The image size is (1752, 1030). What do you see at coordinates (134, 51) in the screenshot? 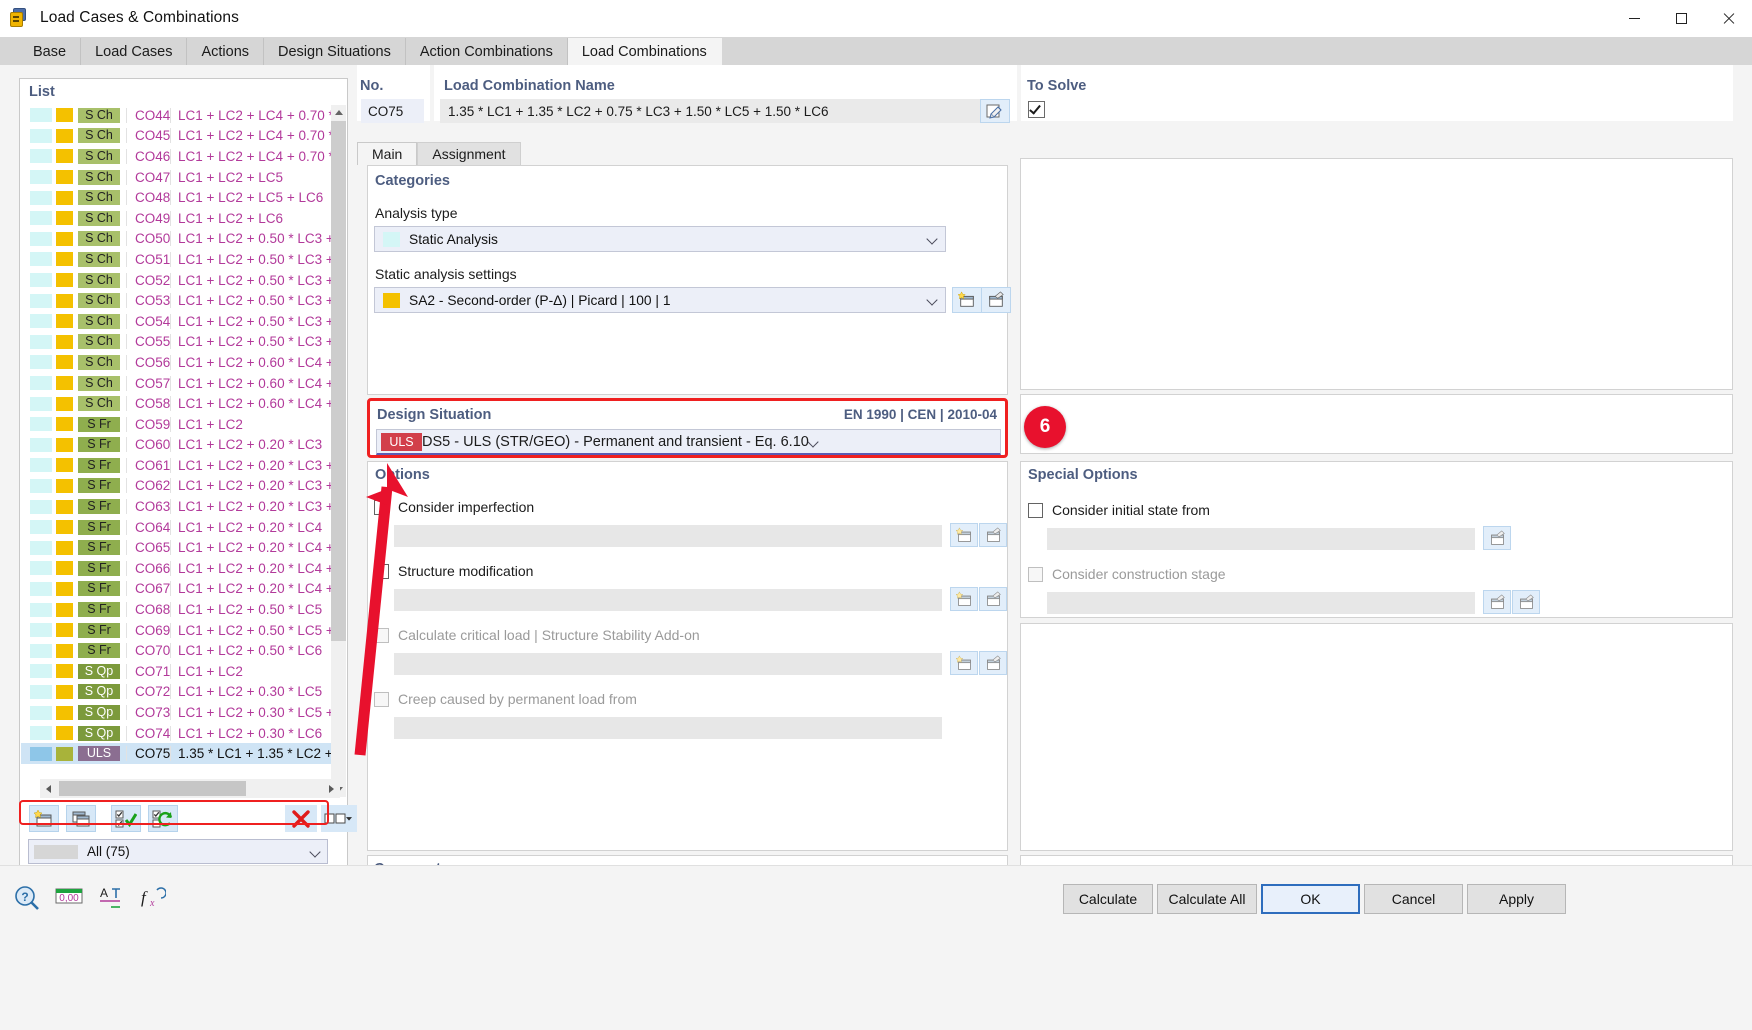
I see `tab-load-cases: Load Cases` at bounding box center [134, 51].